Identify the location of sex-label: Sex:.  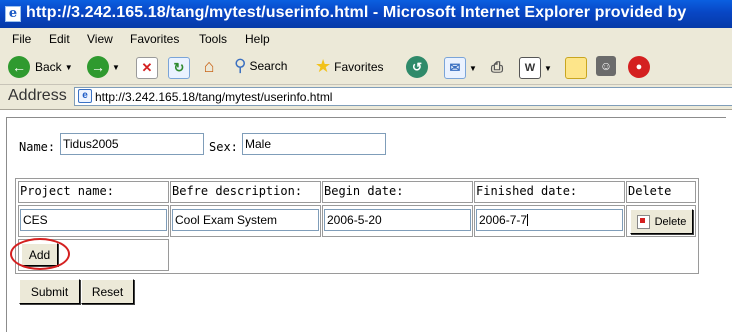
(223, 147).